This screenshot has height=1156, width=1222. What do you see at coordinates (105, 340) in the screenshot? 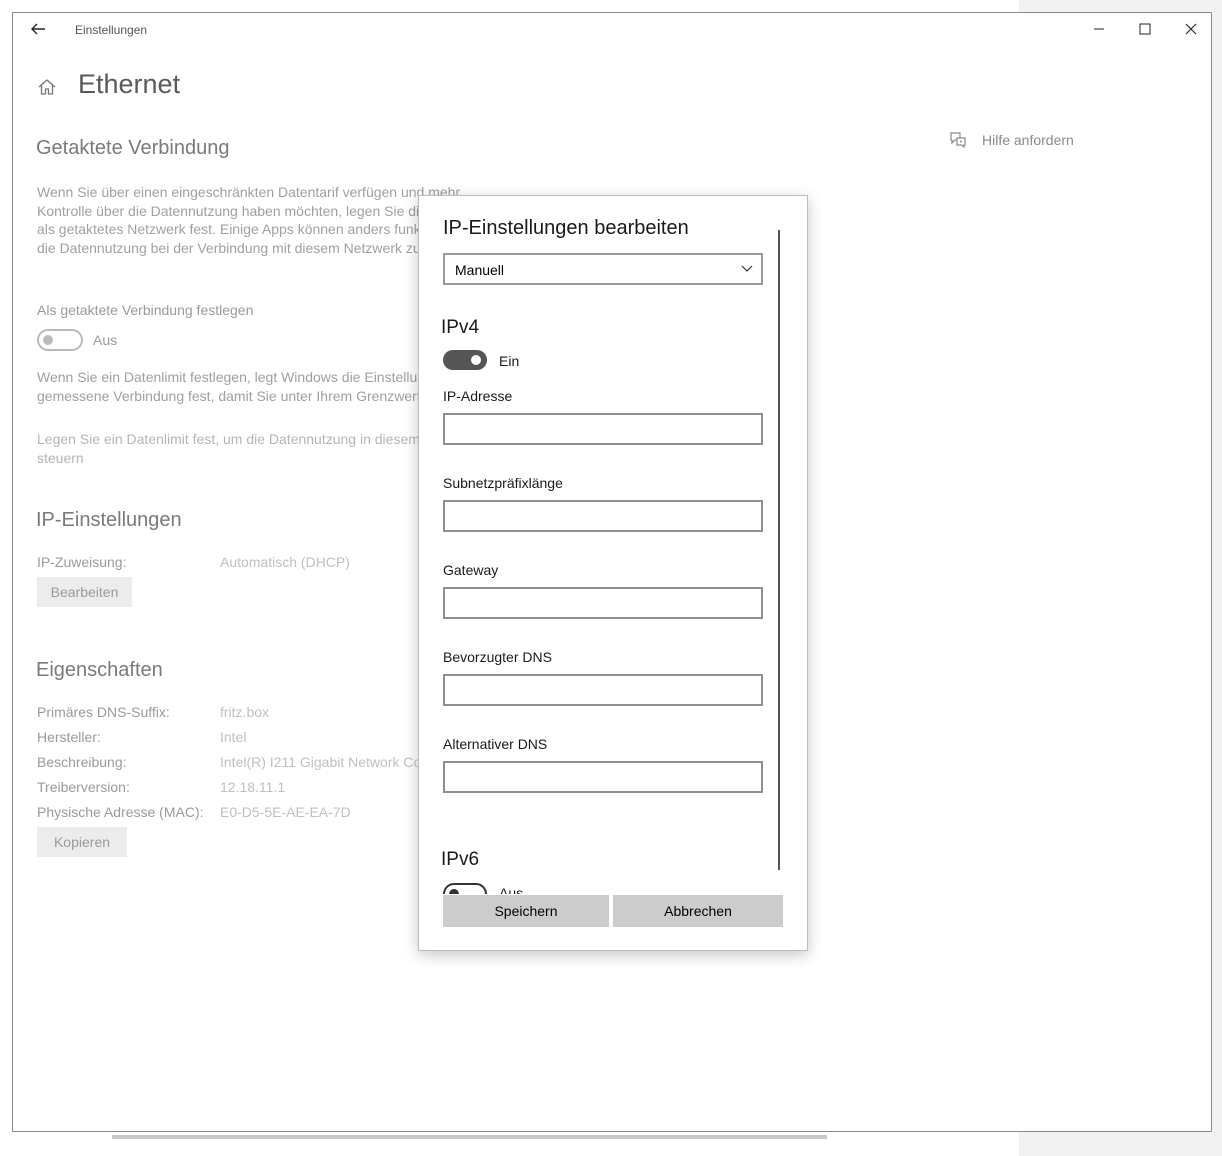
I see `metered-toggle-state: Aus` at bounding box center [105, 340].